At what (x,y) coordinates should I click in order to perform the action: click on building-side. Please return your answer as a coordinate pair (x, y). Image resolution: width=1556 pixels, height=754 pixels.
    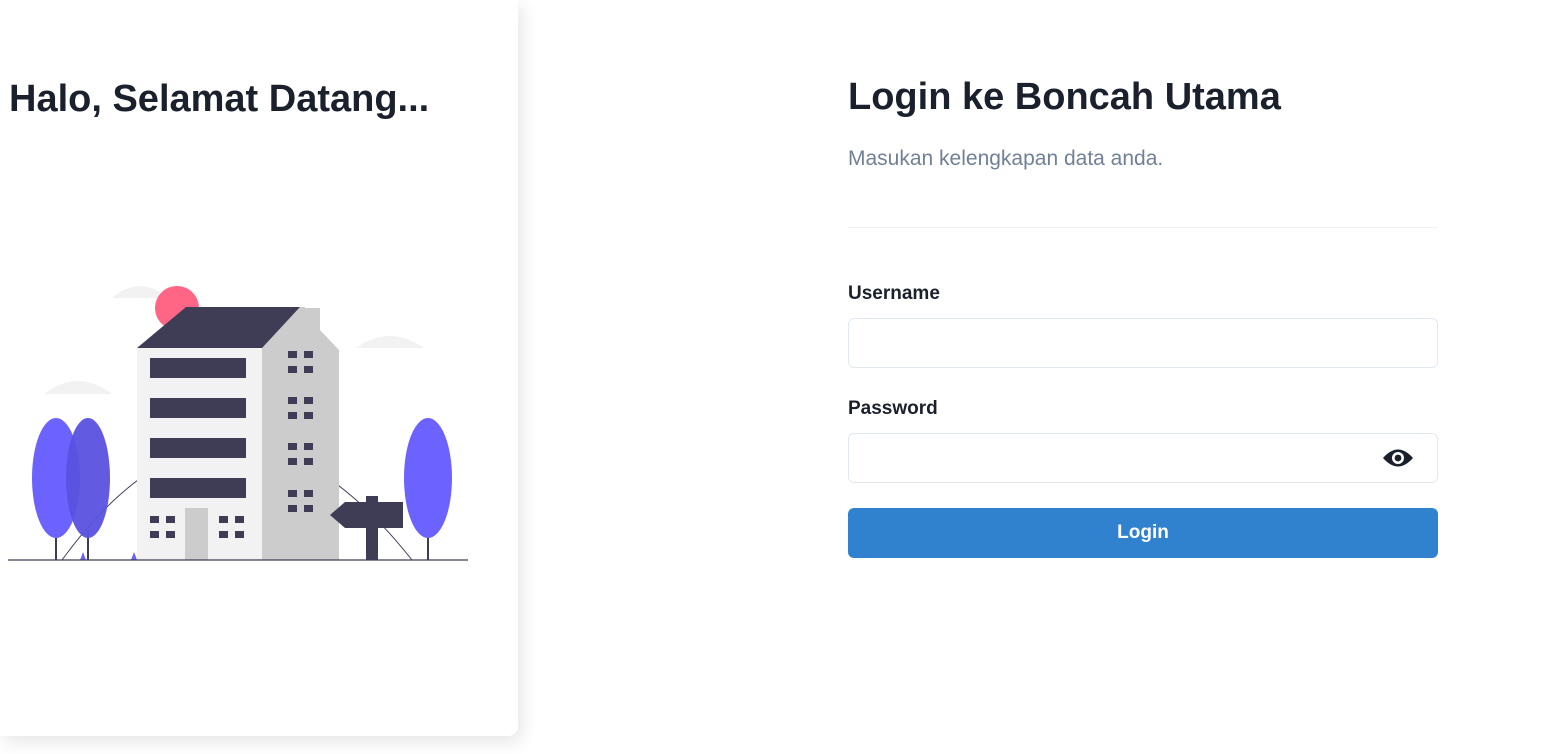
    Looking at the image, I should click on (300, 433).